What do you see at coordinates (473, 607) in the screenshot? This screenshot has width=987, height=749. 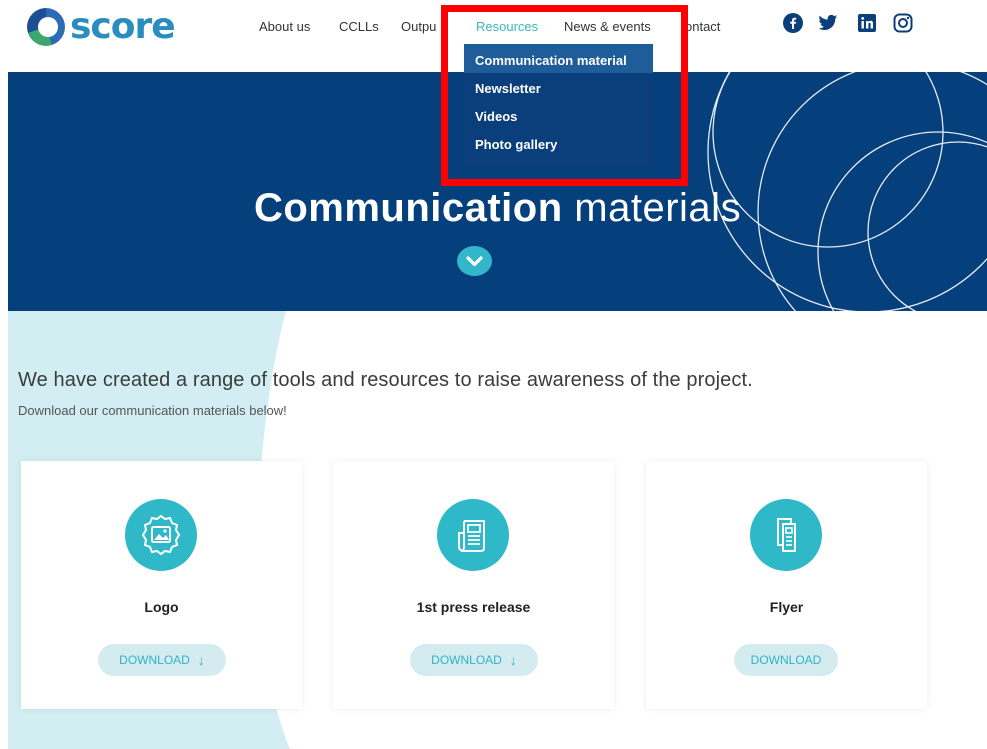 I see `card-title: 1st press release` at bounding box center [473, 607].